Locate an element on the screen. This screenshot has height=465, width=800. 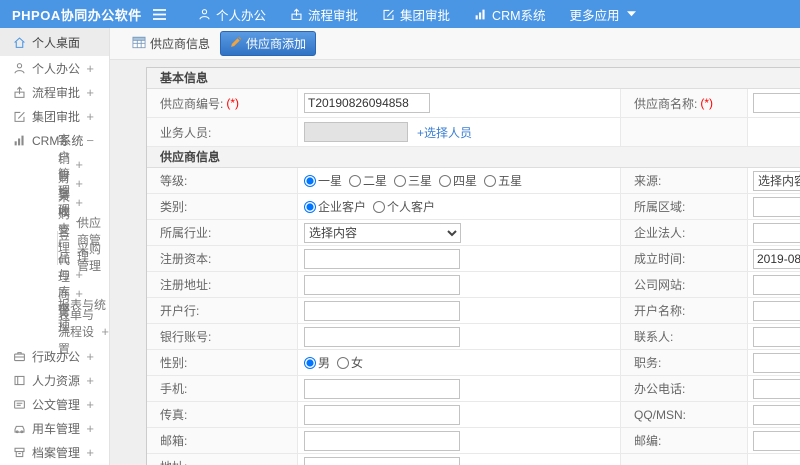
form-row: 手机: 办公电话: is located at coordinates (473, 389).